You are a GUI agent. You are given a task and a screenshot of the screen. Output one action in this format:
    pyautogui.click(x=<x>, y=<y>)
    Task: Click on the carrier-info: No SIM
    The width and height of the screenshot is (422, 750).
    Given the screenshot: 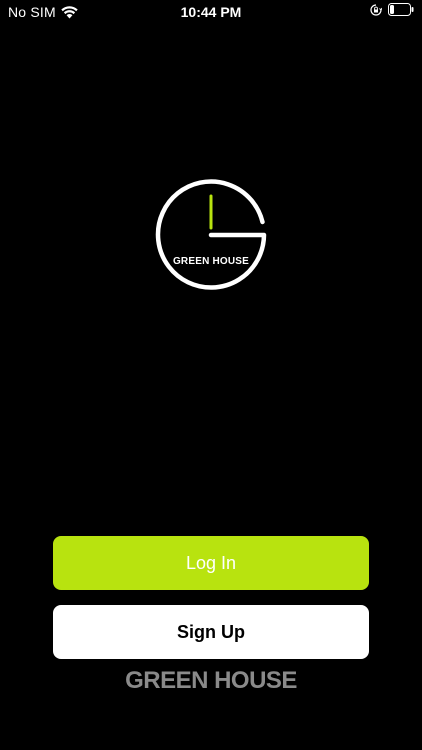 What is the action you would take?
    pyautogui.click(x=43, y=12)
    